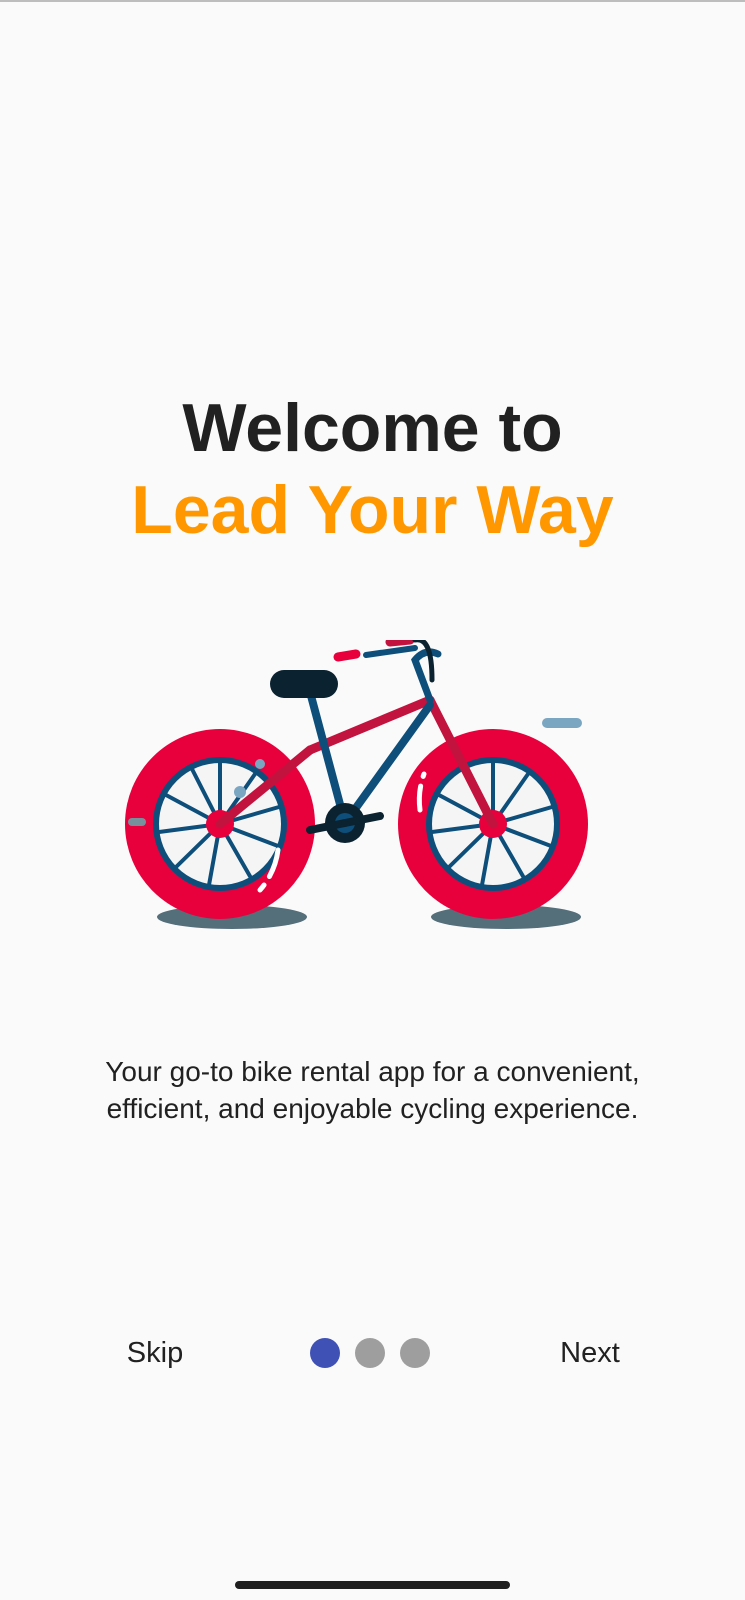  I want to click on accent-dash, so click(562, 723).